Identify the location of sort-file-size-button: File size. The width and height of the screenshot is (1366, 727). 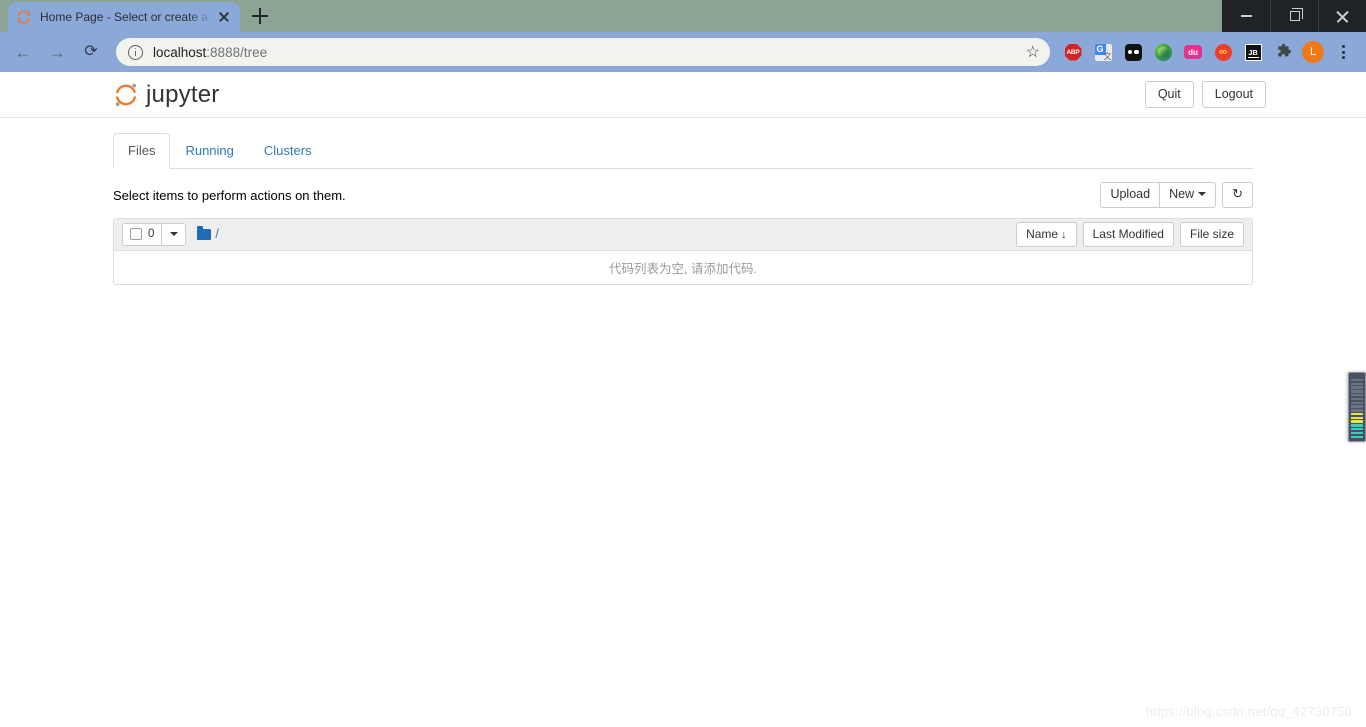
(1211, 234).